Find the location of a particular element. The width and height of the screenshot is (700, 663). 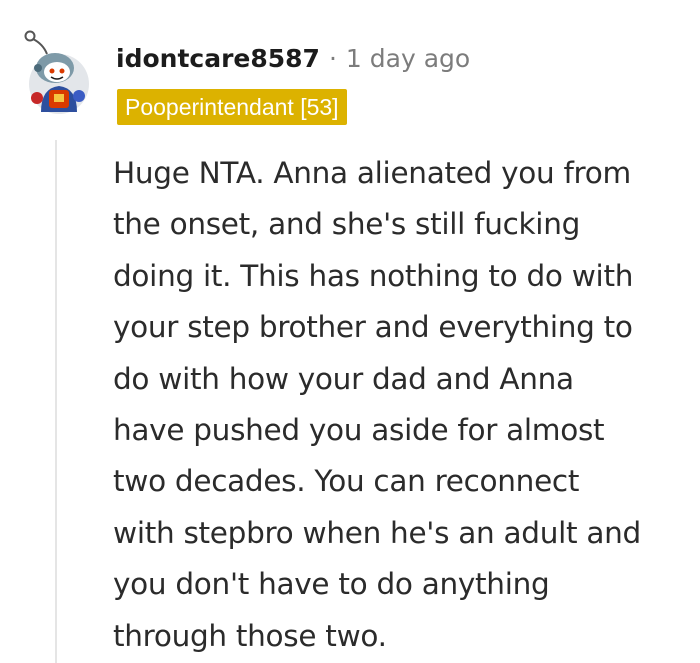

comment-body-line: the onset, and she's still fucking is located at coordinates (347, 224).